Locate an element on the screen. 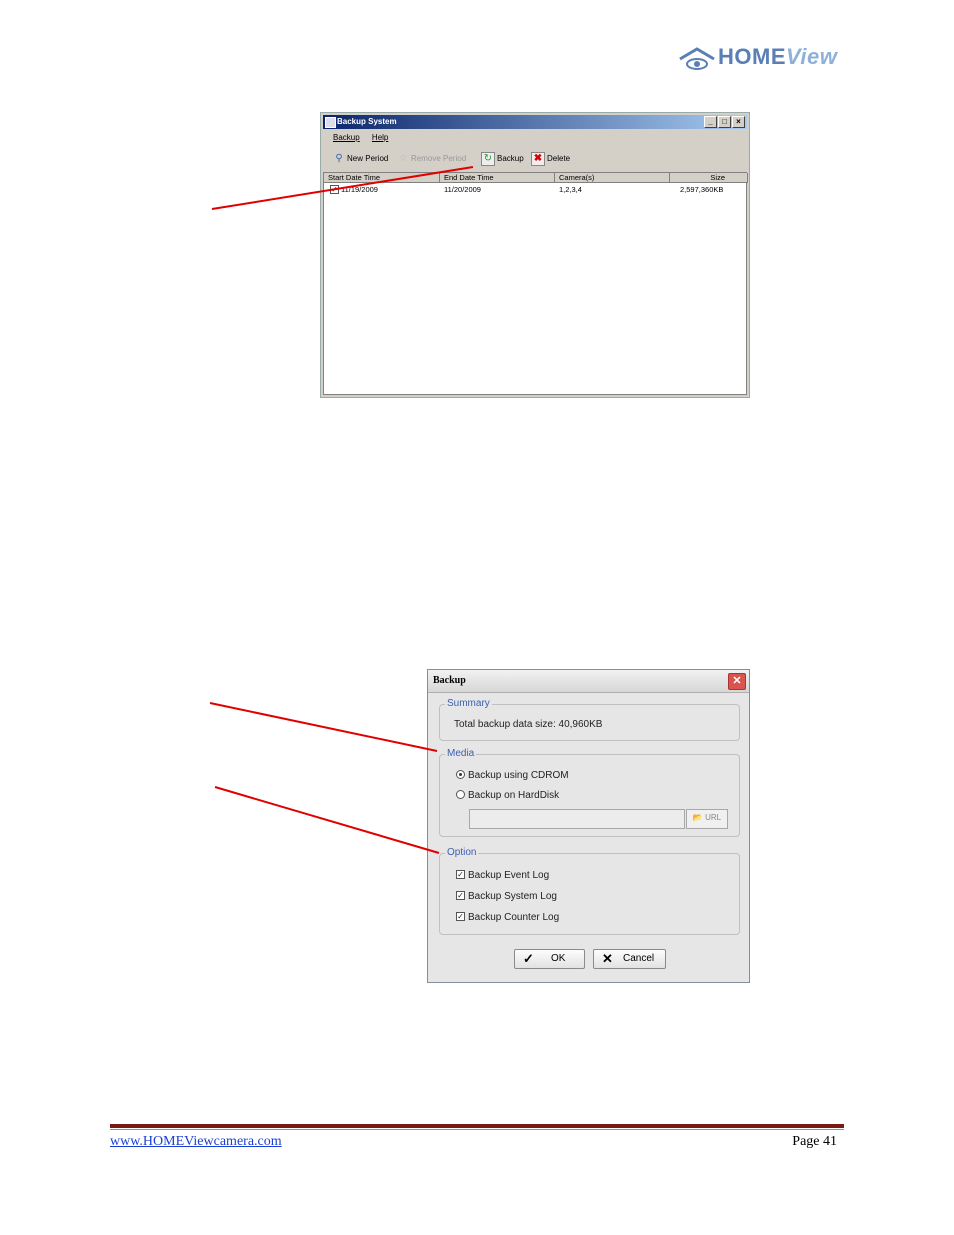  col-cameras: Camera(s) is located at coordinates (612, 178).